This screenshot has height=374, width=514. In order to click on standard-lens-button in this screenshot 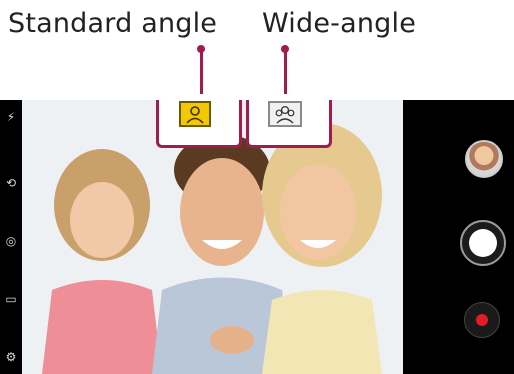, I will do `click(195, 114)`.